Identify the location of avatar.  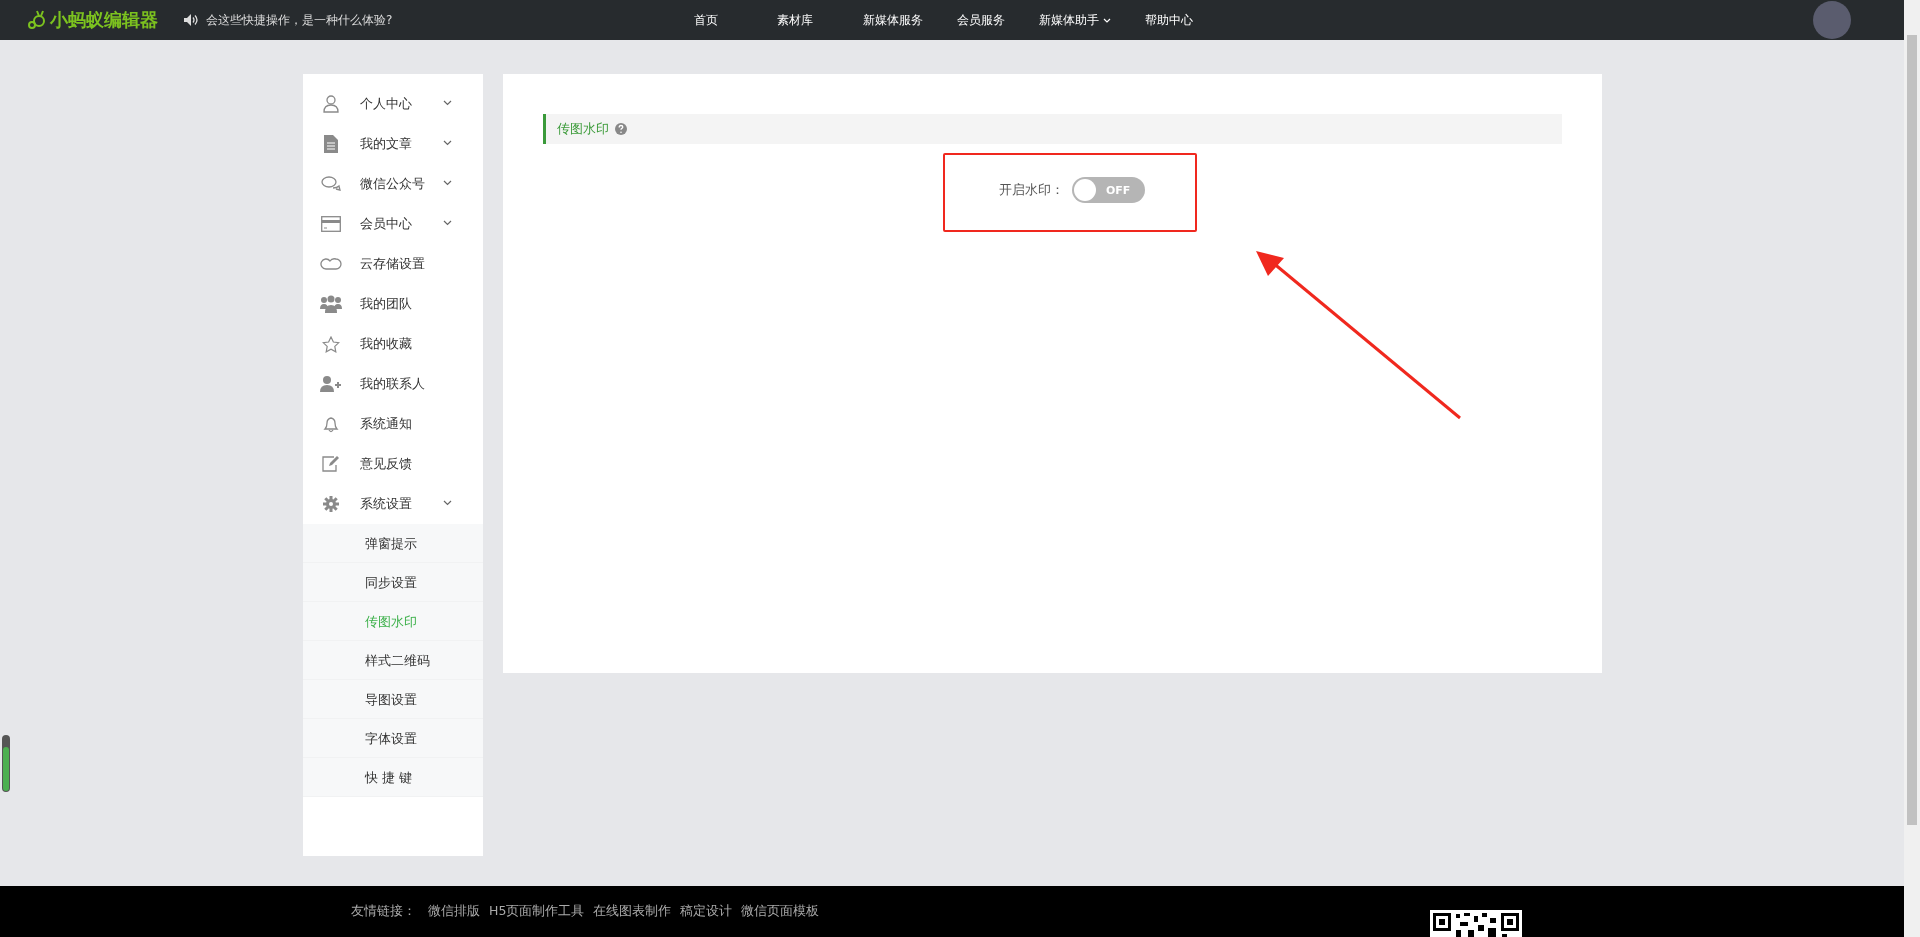
(1832, 20).